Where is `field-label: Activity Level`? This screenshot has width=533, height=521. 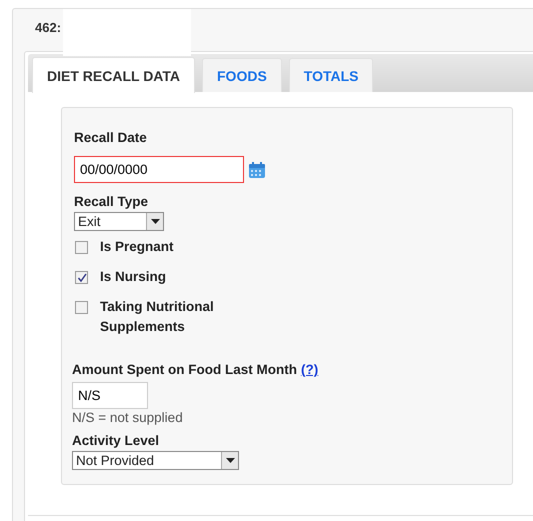 field-label: Activity Level is located at coordinates (116, 440).